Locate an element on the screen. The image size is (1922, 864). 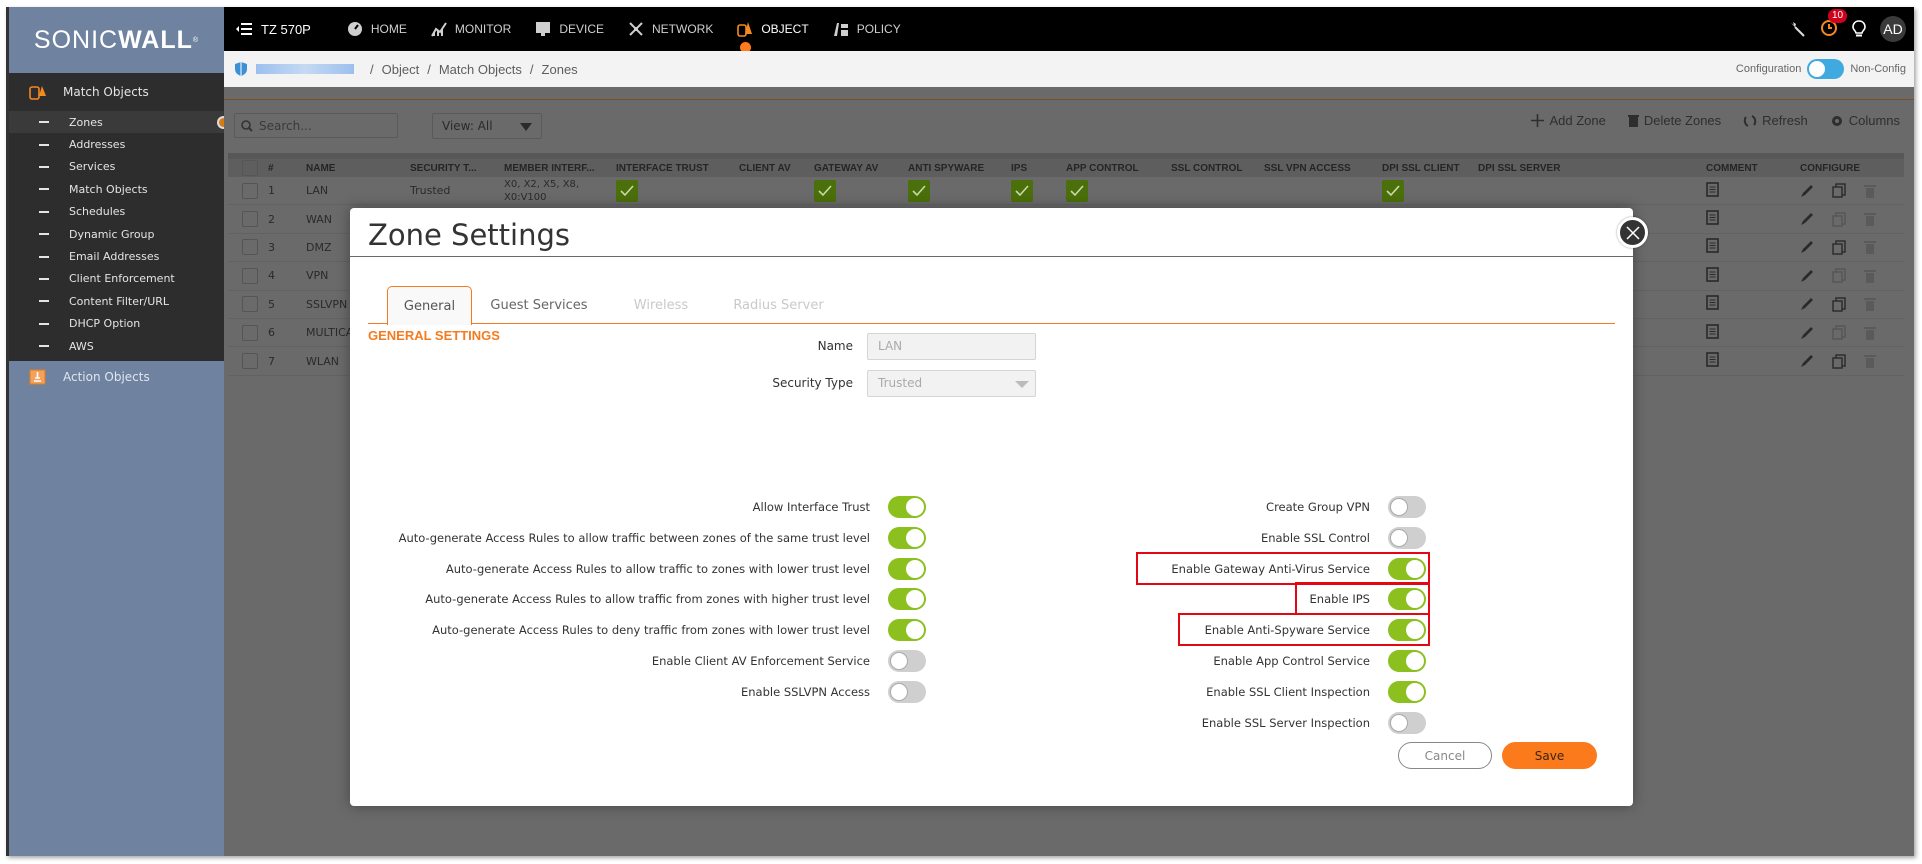
sidebar-item-zones: Zones is located at coordinates (119, 122).